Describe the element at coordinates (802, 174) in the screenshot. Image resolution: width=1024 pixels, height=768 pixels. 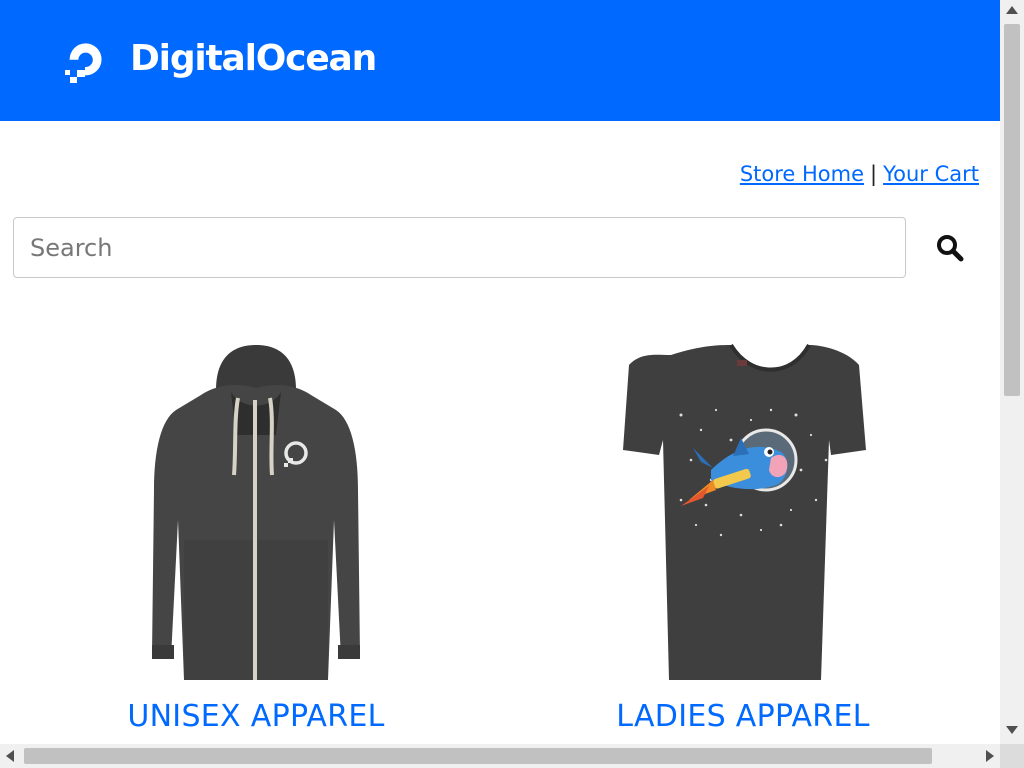
I see `store-home-link: Store Home` at that location.